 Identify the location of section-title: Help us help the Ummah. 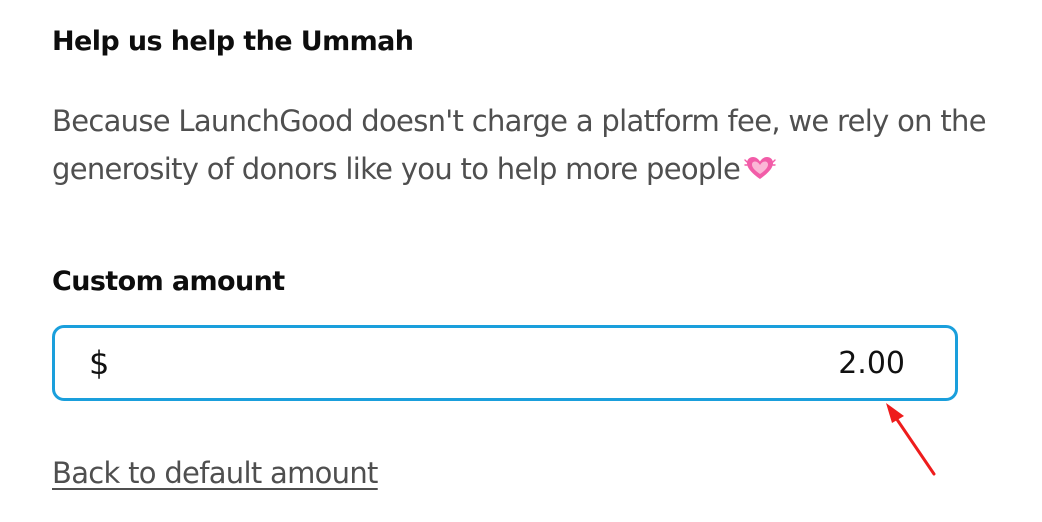
(233, 41).